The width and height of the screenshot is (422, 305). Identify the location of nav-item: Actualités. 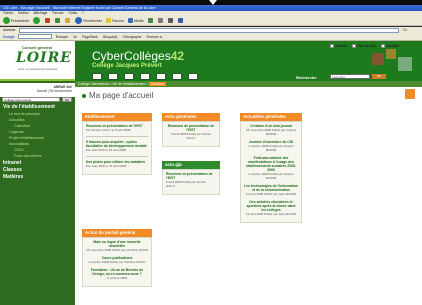
(17, 120).